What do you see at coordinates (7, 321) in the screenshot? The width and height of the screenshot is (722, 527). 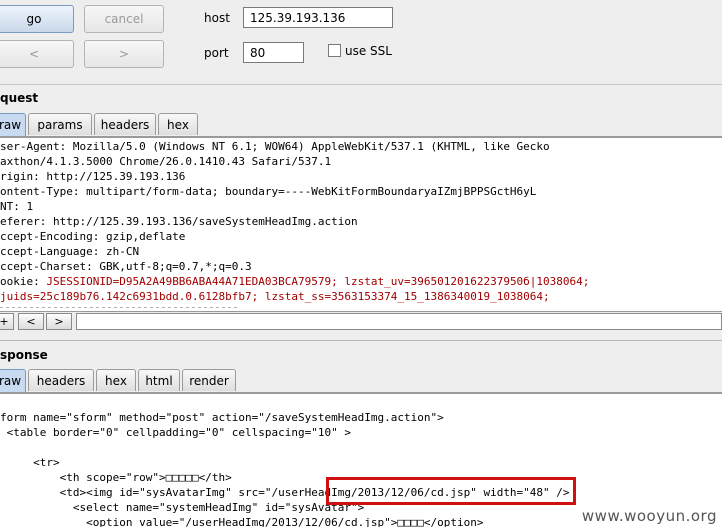 I see `request-add-button: +` at bounding box center [7, 321].